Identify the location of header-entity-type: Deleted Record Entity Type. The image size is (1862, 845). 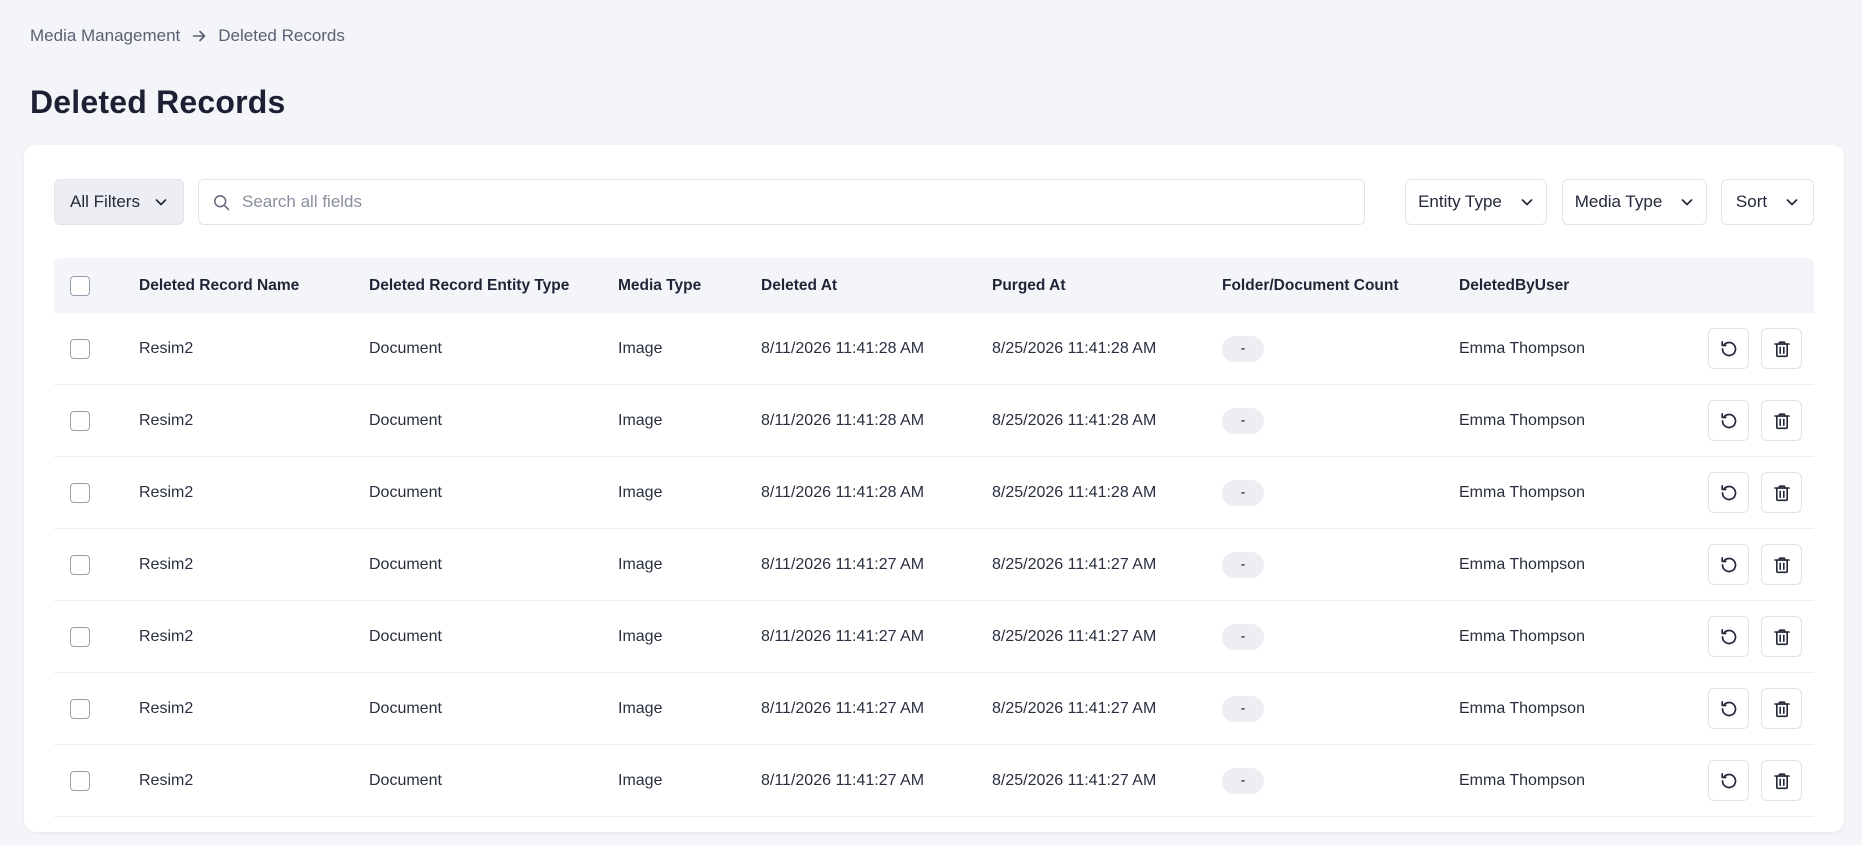
(493, 286).